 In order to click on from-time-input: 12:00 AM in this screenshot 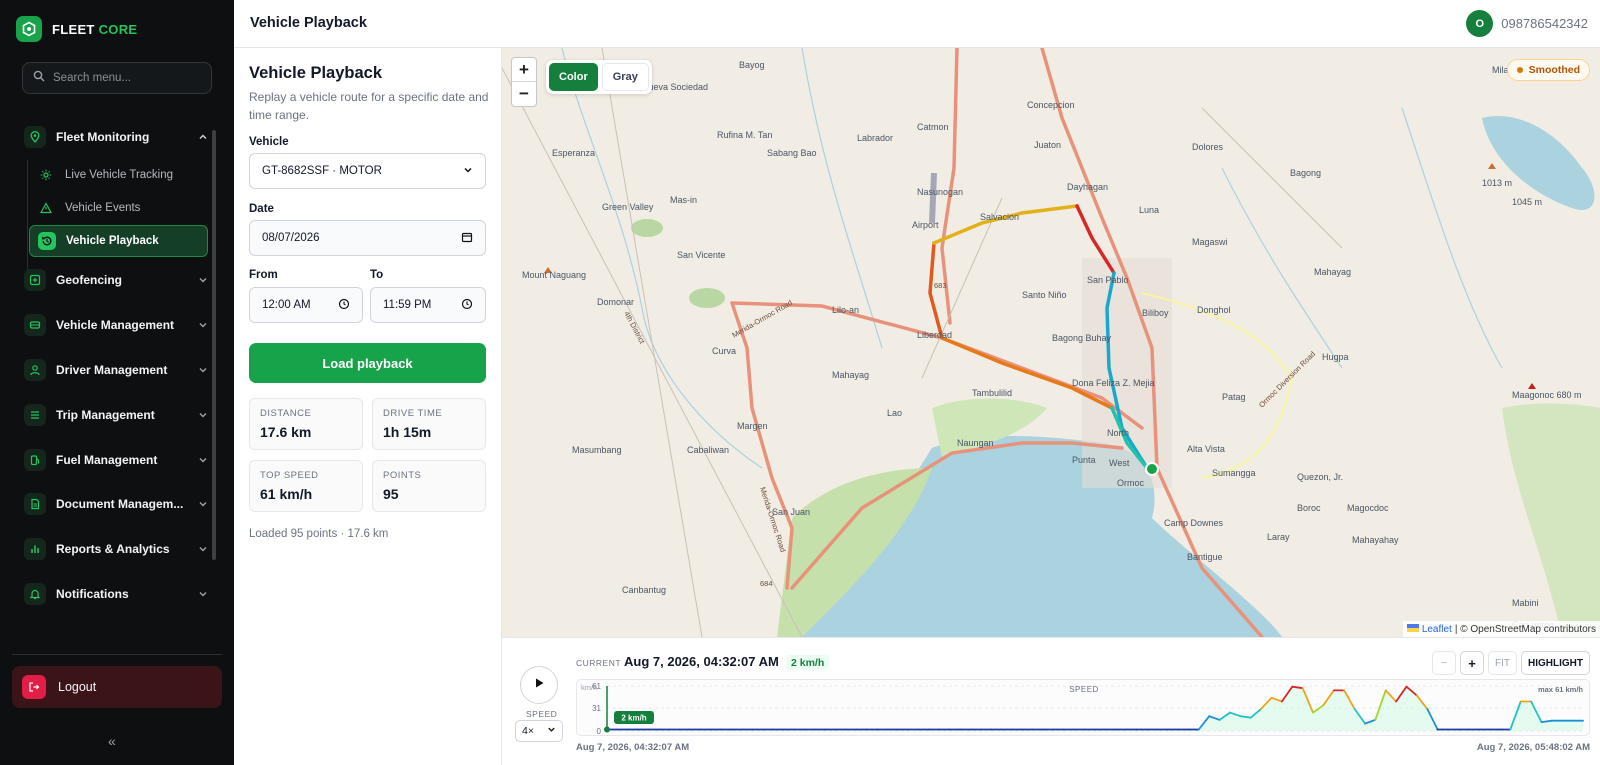, I will do `click(306, 305)`.